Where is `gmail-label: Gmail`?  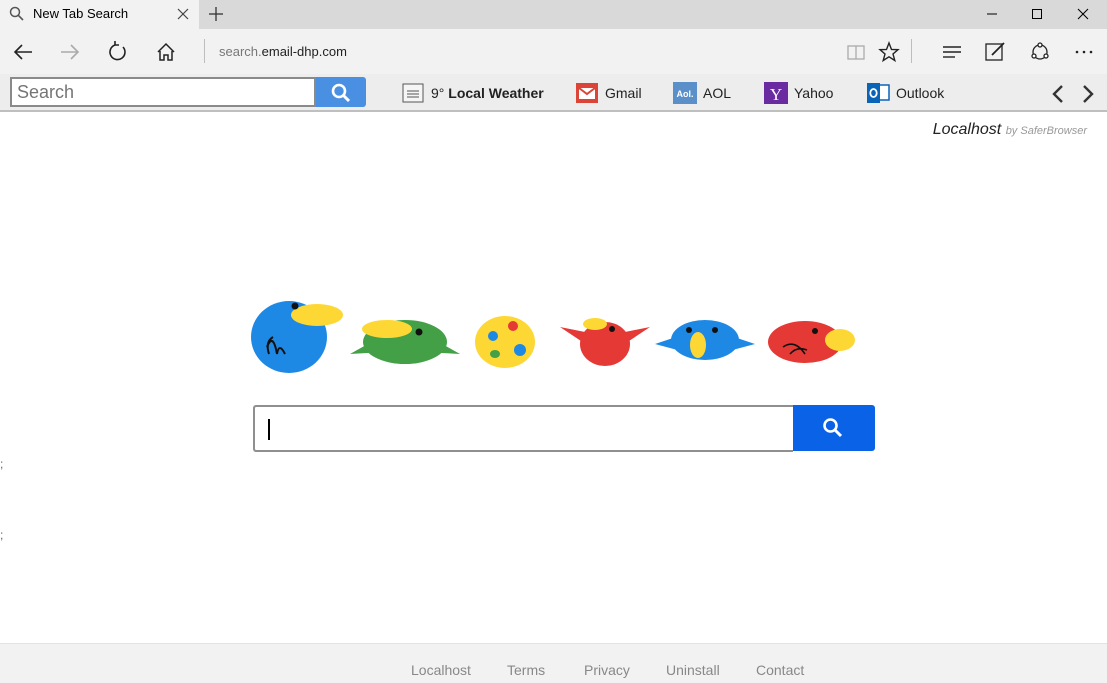
gmail-label: Gmail is located at coordinates (623, 93).